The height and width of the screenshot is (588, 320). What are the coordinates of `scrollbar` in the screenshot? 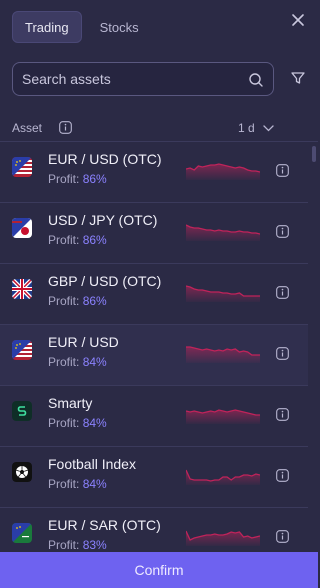 It's located at (314, 347).